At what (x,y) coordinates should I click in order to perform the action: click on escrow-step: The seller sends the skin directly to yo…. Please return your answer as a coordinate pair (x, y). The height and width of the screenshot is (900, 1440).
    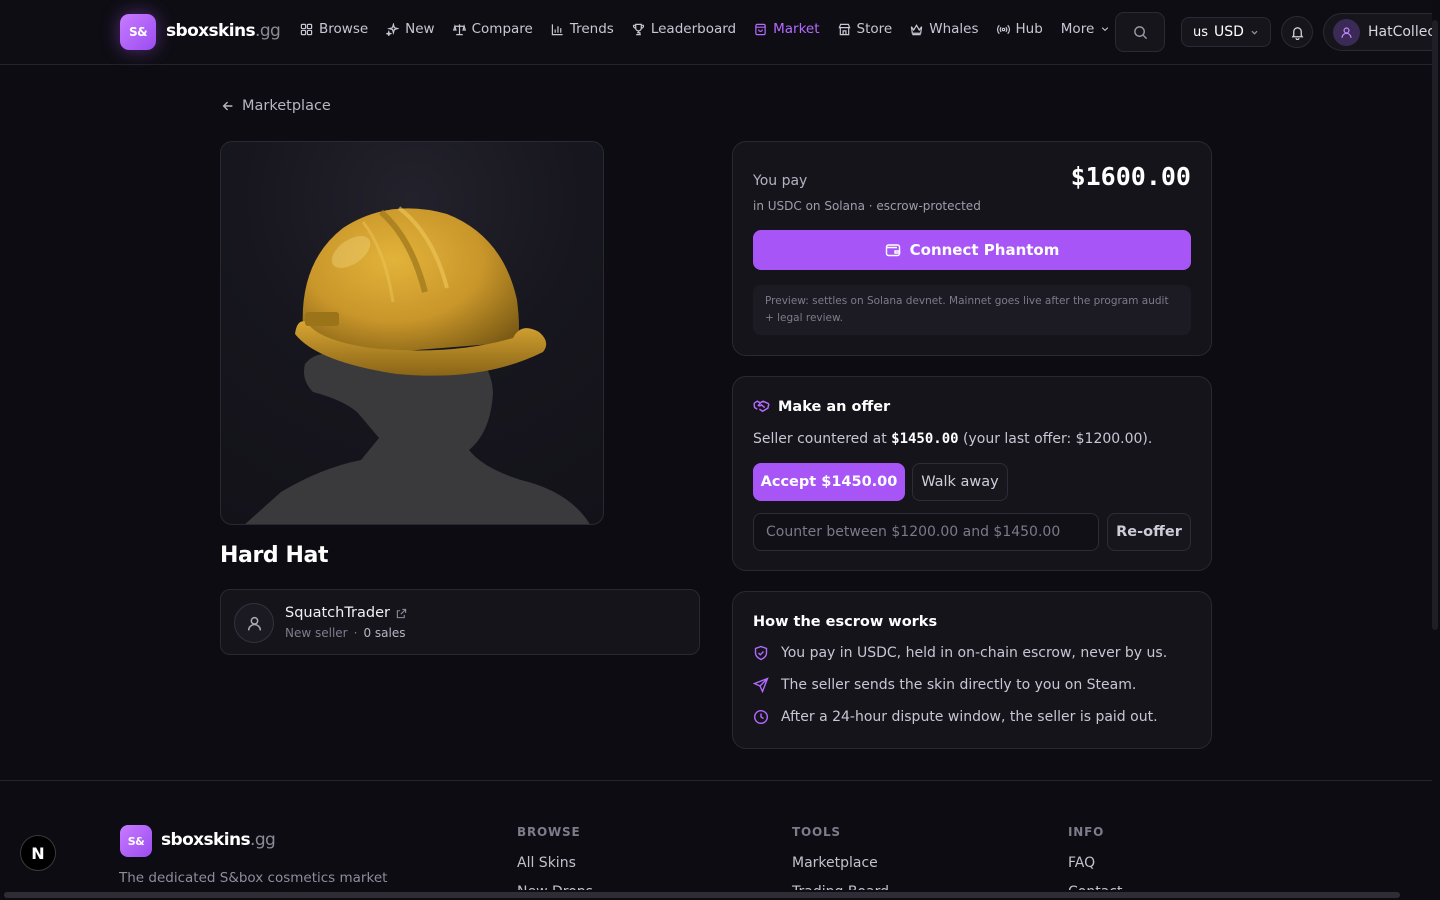
    Looking at the image, I should click on (944, 685).